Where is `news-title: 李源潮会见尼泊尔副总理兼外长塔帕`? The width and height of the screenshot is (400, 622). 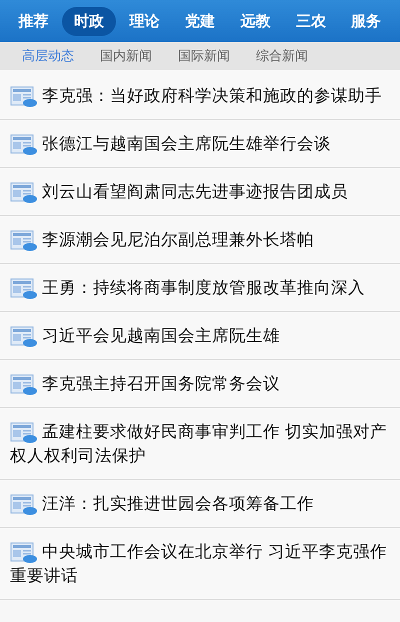 news-title: 李源潮会见尼泊尔副总理兼外长塔帕 is located at coordinates (201, 240).